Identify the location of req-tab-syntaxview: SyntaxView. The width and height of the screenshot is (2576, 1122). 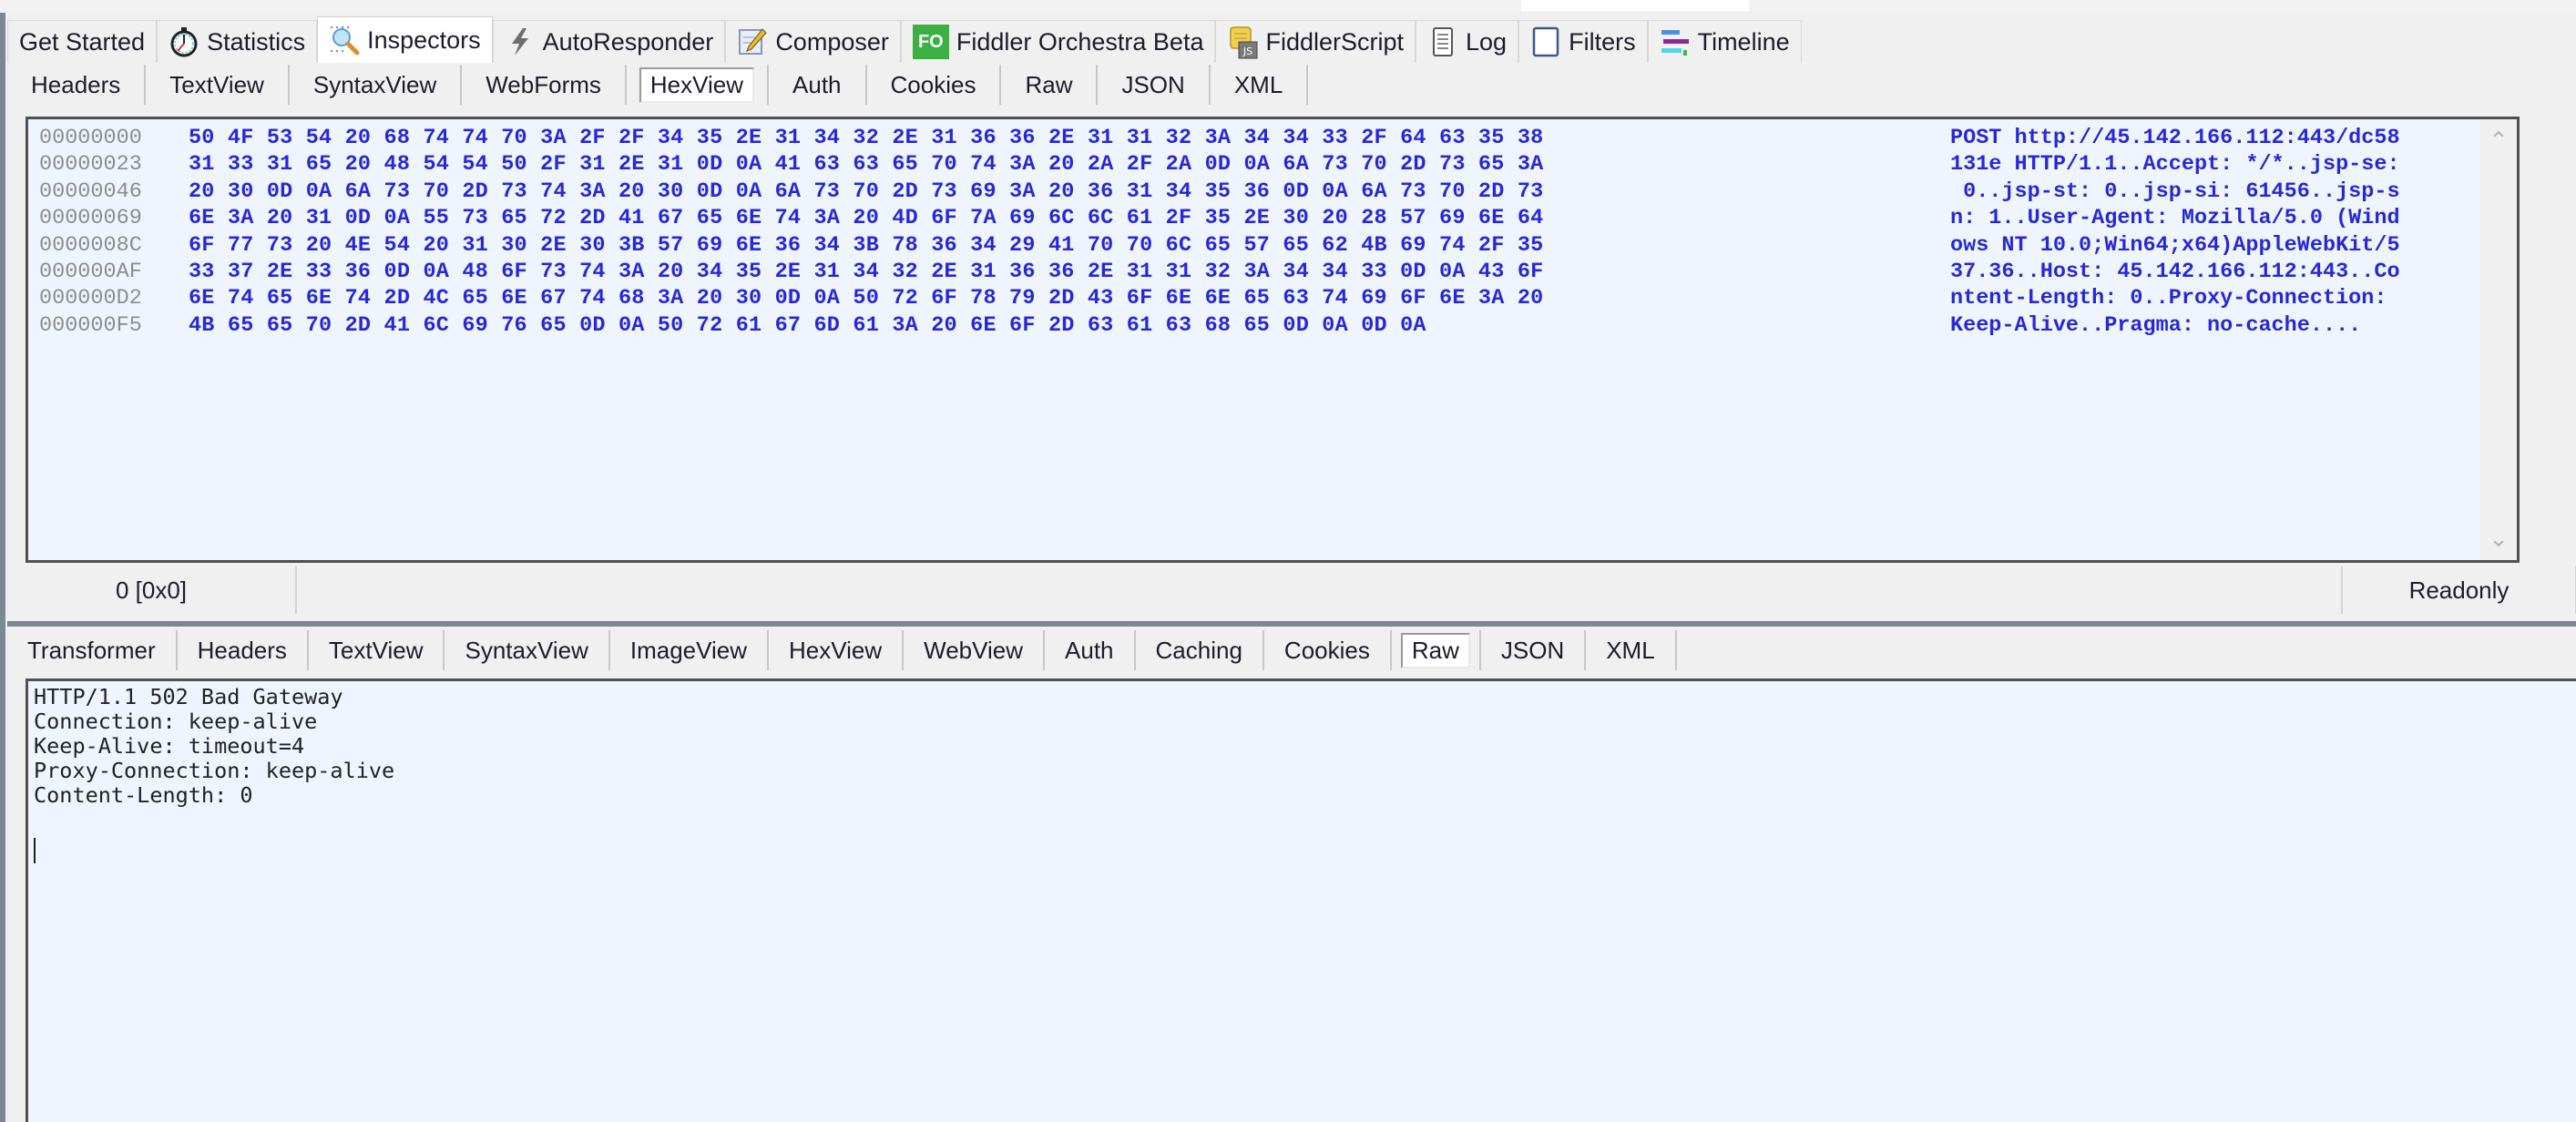
(376, 85).